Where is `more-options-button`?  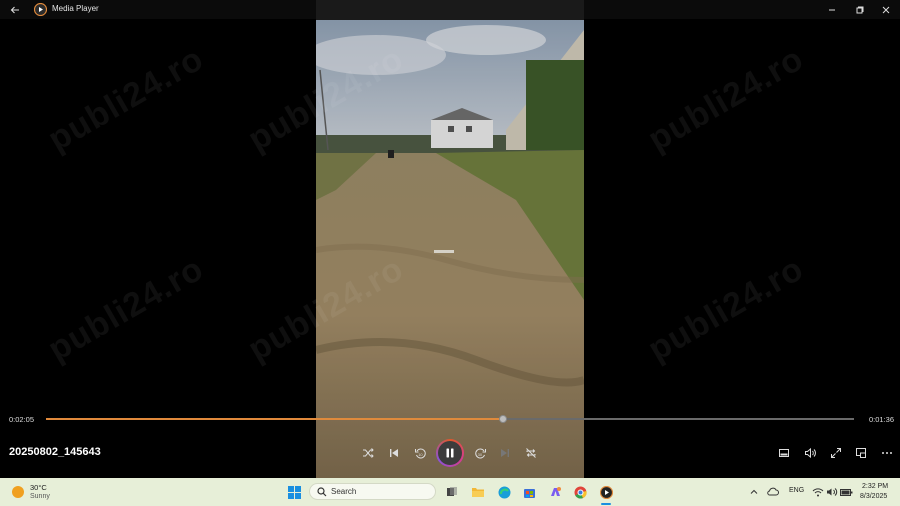 more-options-button is located at coordinates (887, 453).